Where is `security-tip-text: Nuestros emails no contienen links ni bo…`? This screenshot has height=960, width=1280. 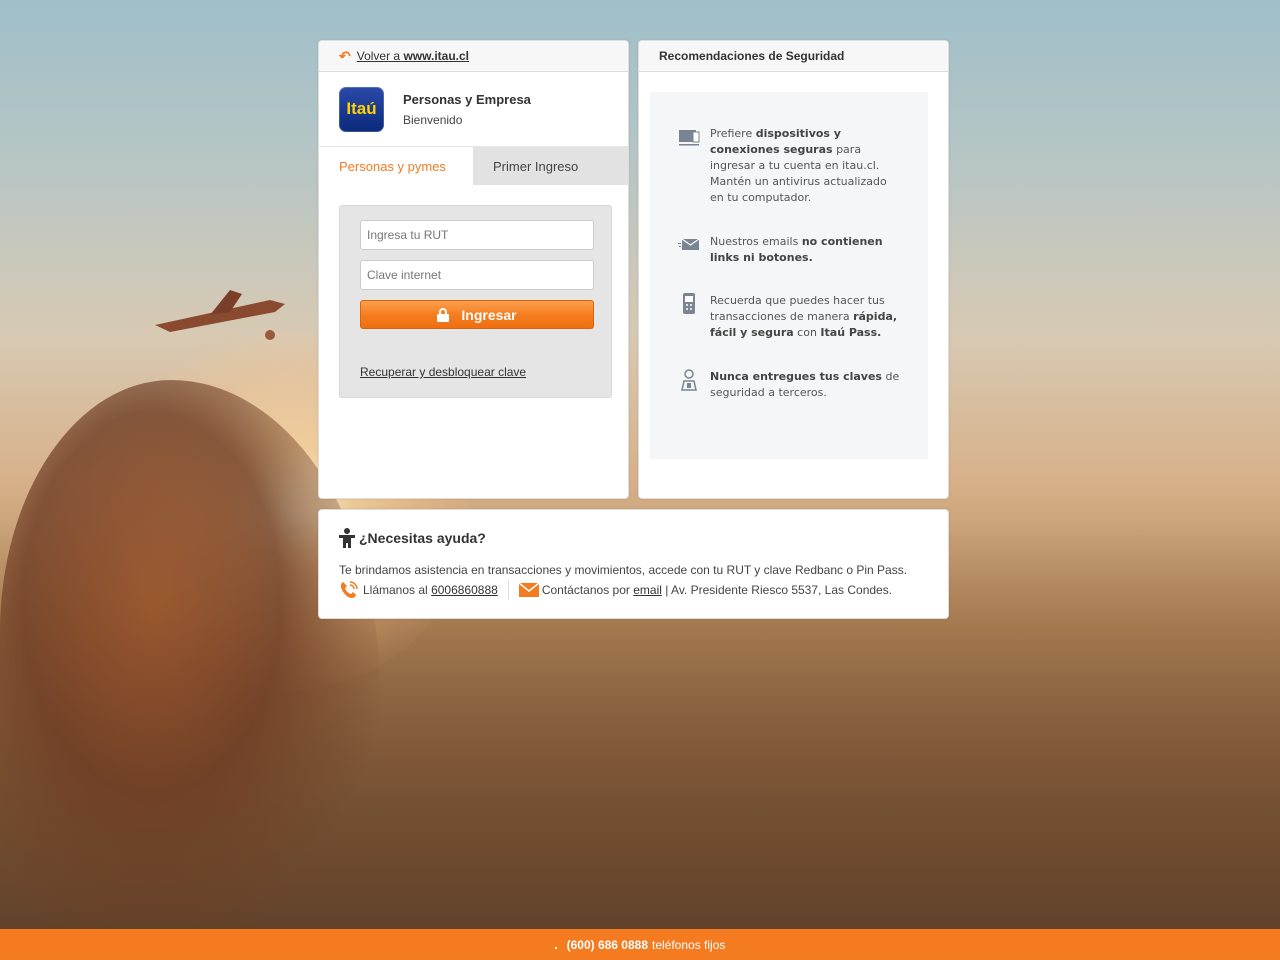 security-tip-text: Nuestros emails no contienen links ni bo… is located at coordinates (805, 250).